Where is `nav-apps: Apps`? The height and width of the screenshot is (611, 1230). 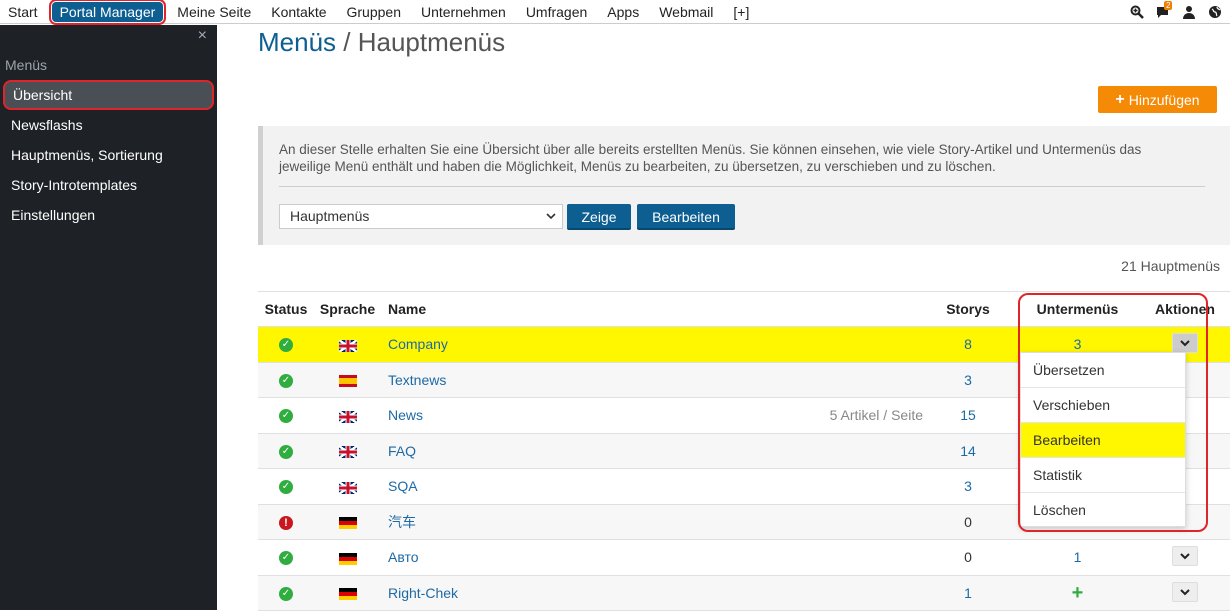 nav-apps: Apps is located at coordinates (623, 12).